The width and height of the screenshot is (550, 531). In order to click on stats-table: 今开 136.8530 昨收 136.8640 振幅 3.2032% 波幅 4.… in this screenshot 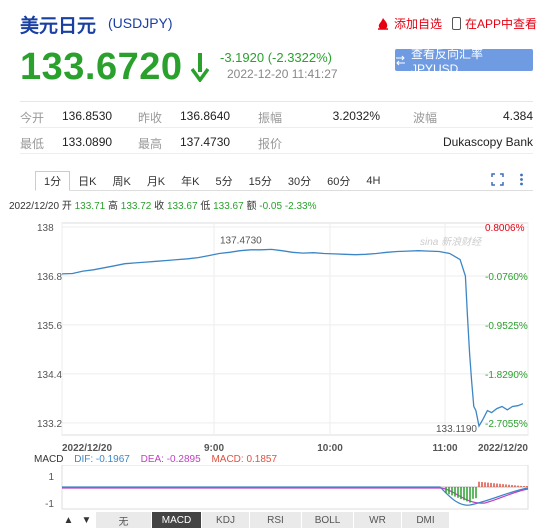, I will do `click(276, 127)`.